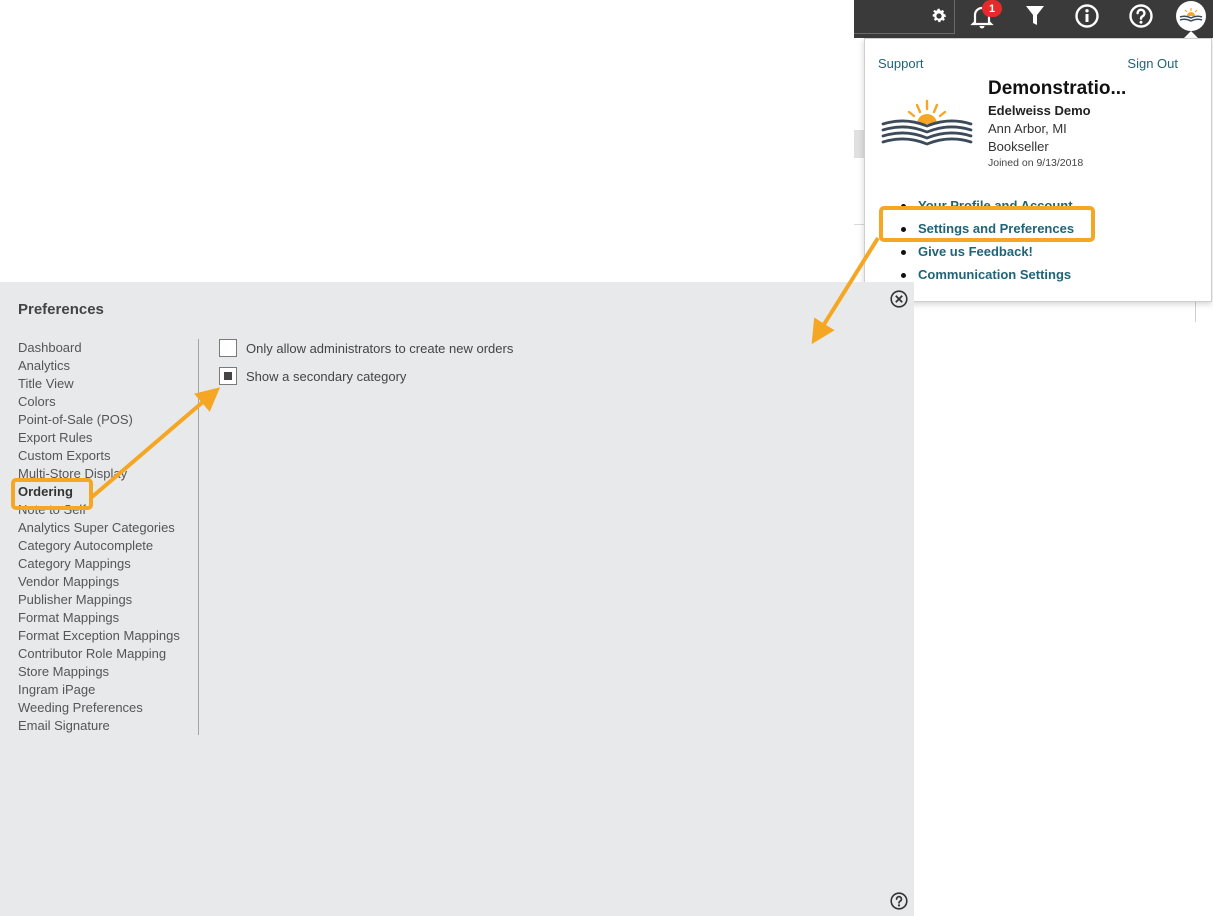  I want to click on nav-item-export-rules: Export Rules, so click(99, 438).